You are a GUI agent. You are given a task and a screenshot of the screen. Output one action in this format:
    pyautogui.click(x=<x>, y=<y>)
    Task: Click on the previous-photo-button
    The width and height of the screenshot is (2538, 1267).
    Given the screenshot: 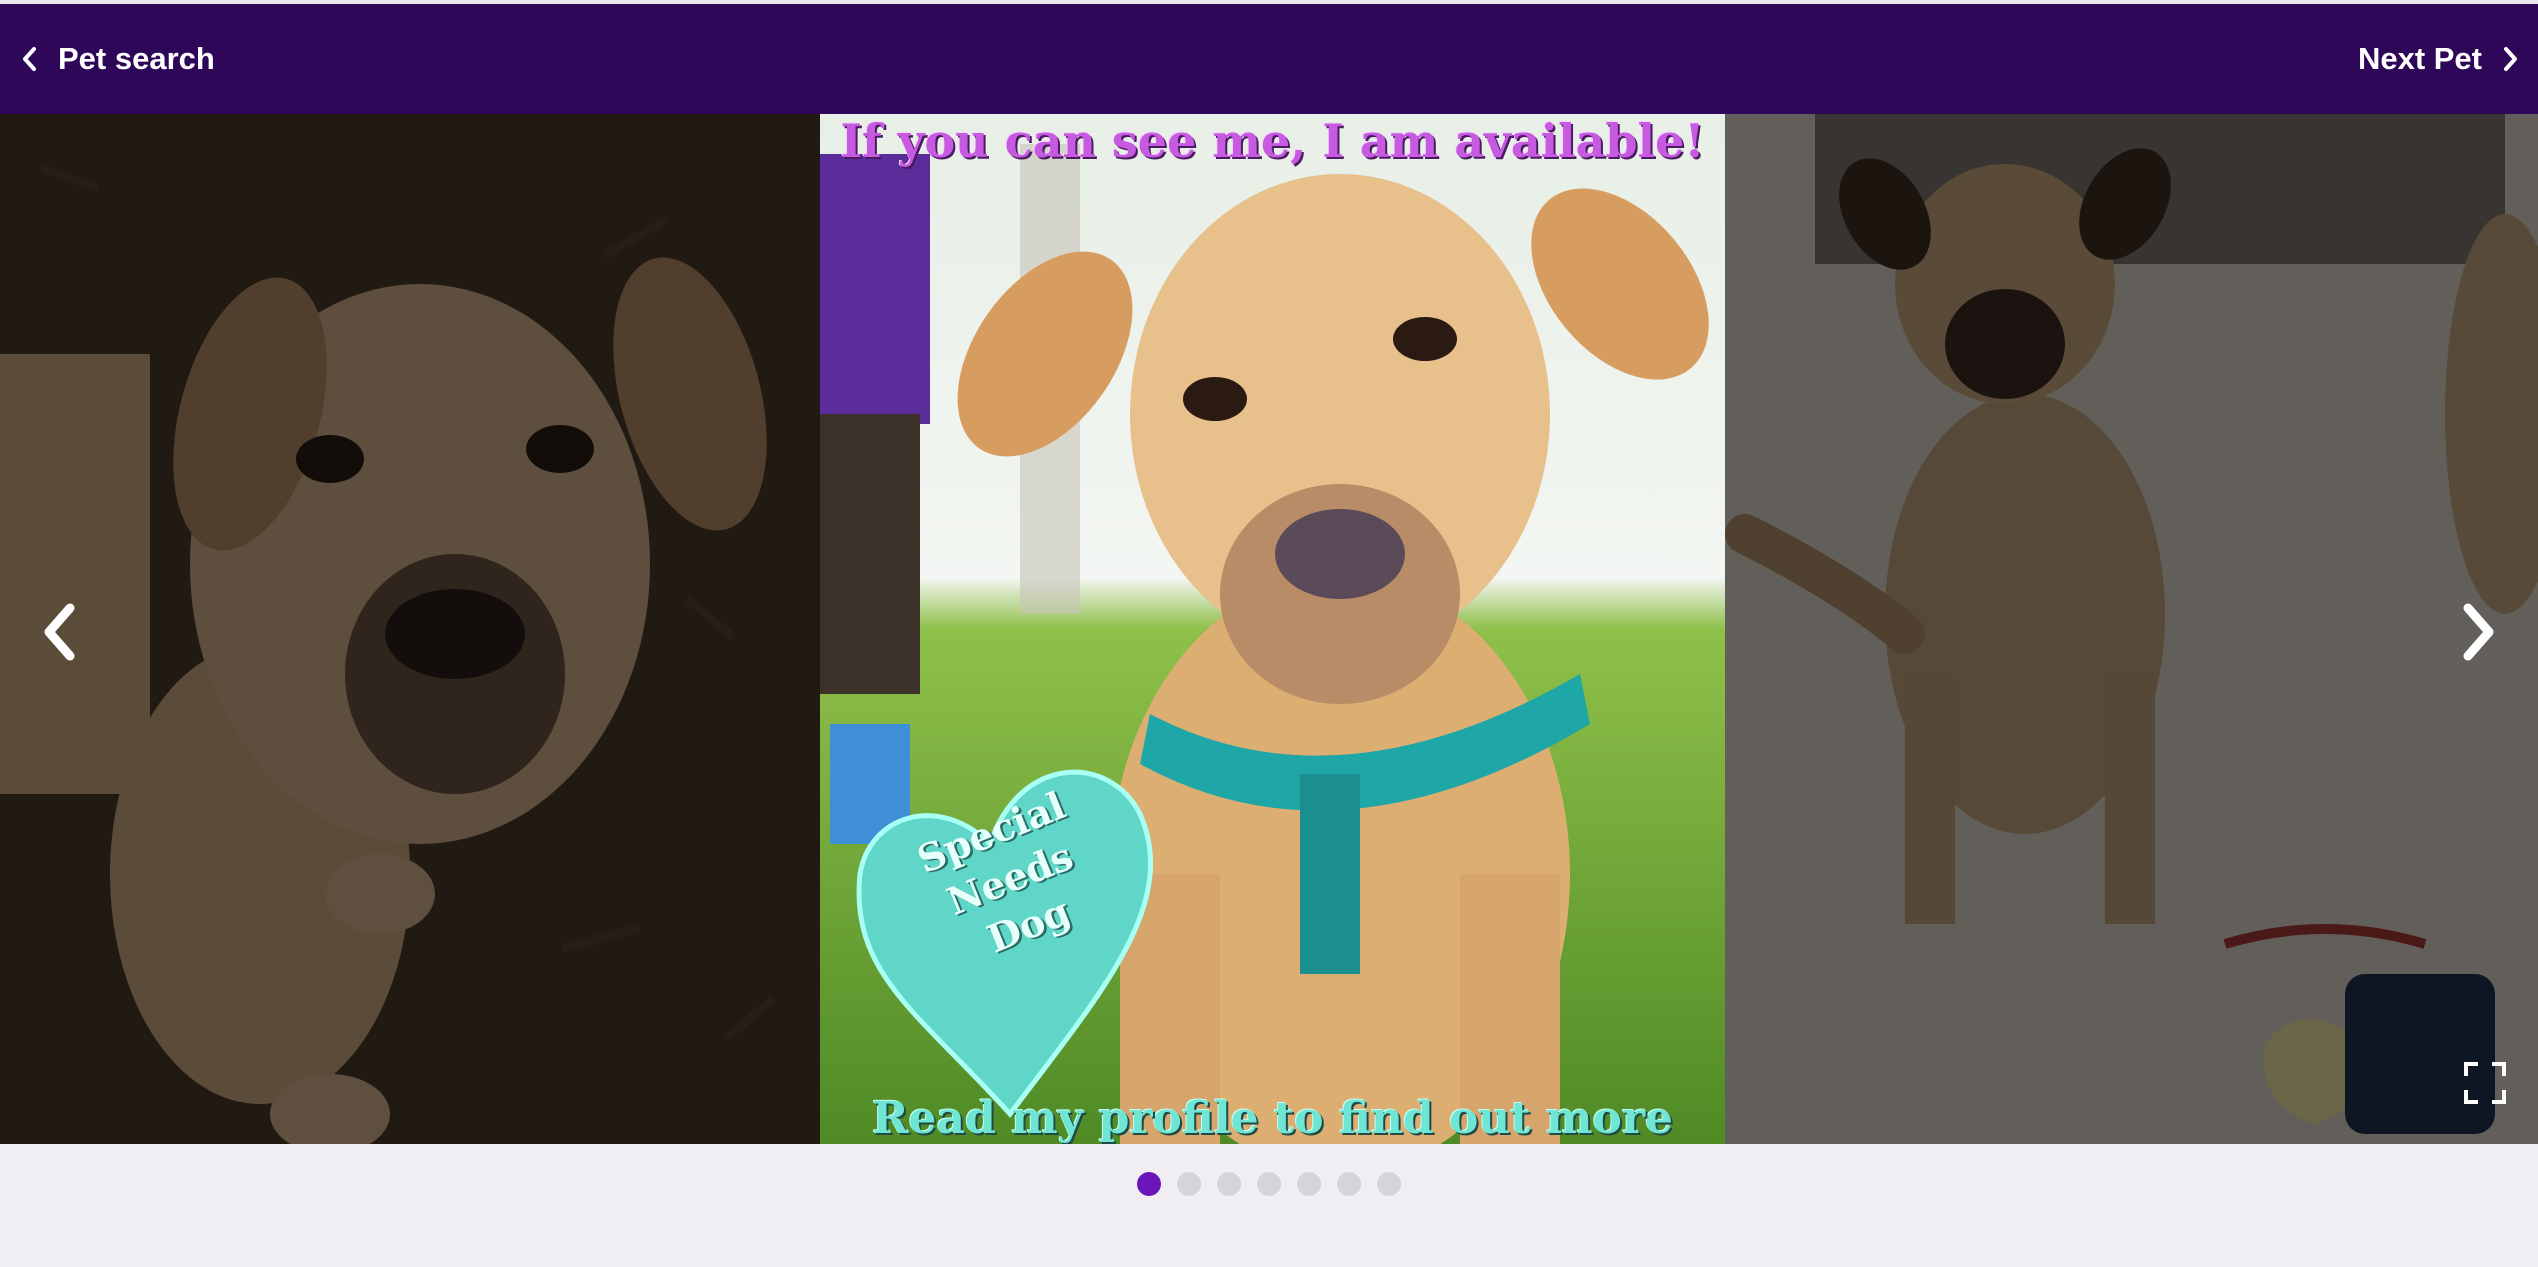 What is the action you would take?
    pyautogui.click(x=60, y=632)
    